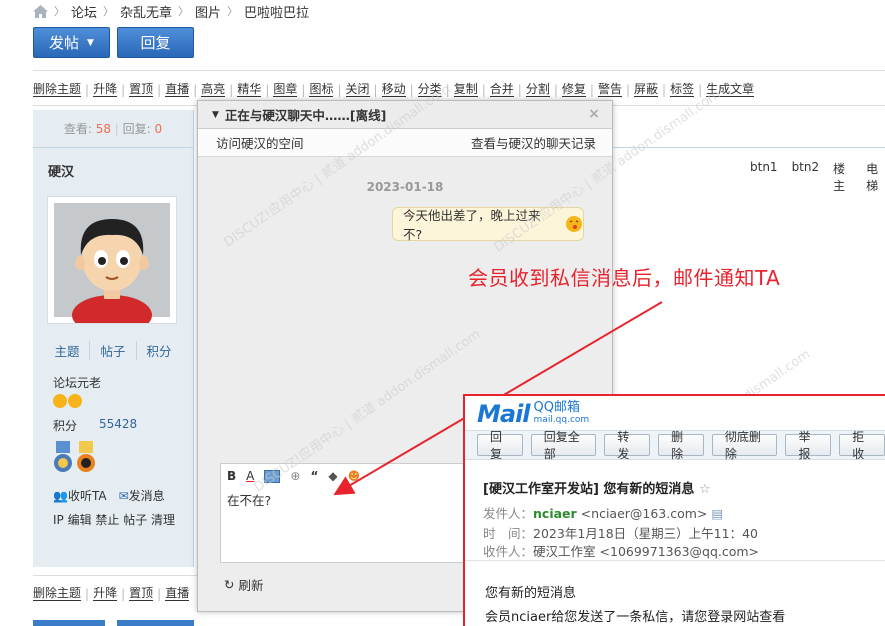 Image resolution: width=885 pixels, height=626 pixels. Describe the element at coordinates (717, 513) in the screenshot. I see `contact-card-icon: ▤` at that location.